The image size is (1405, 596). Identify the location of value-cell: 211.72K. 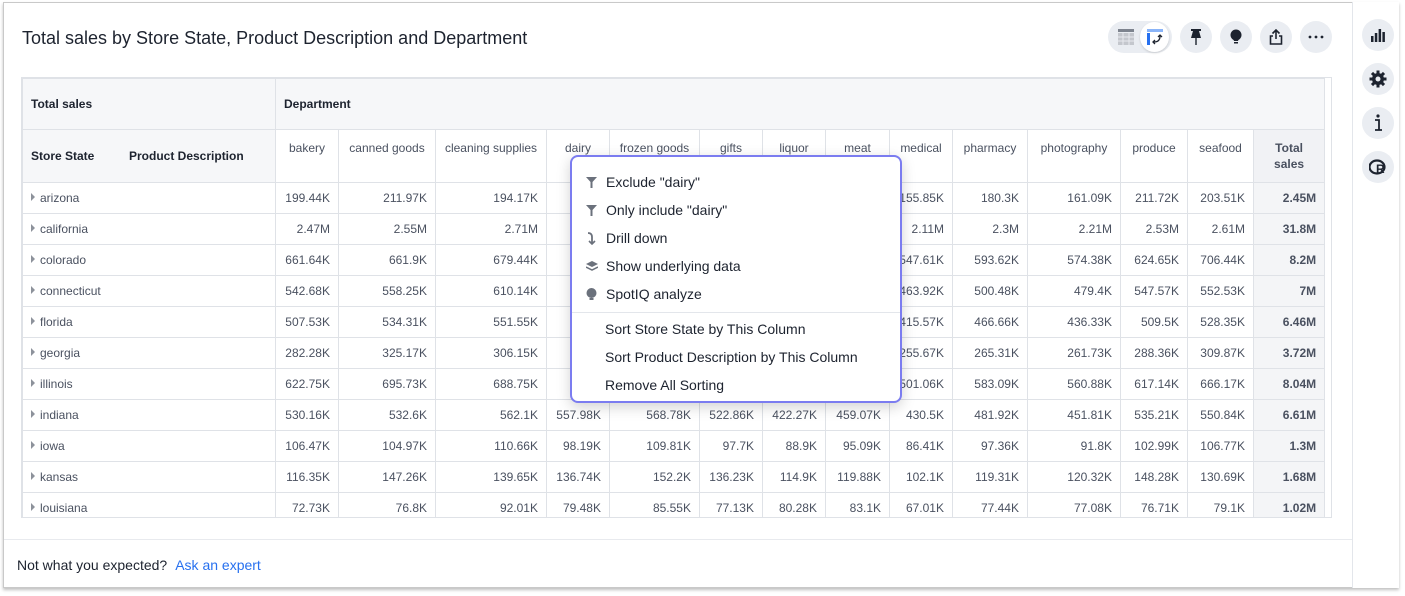
(1154, 198).